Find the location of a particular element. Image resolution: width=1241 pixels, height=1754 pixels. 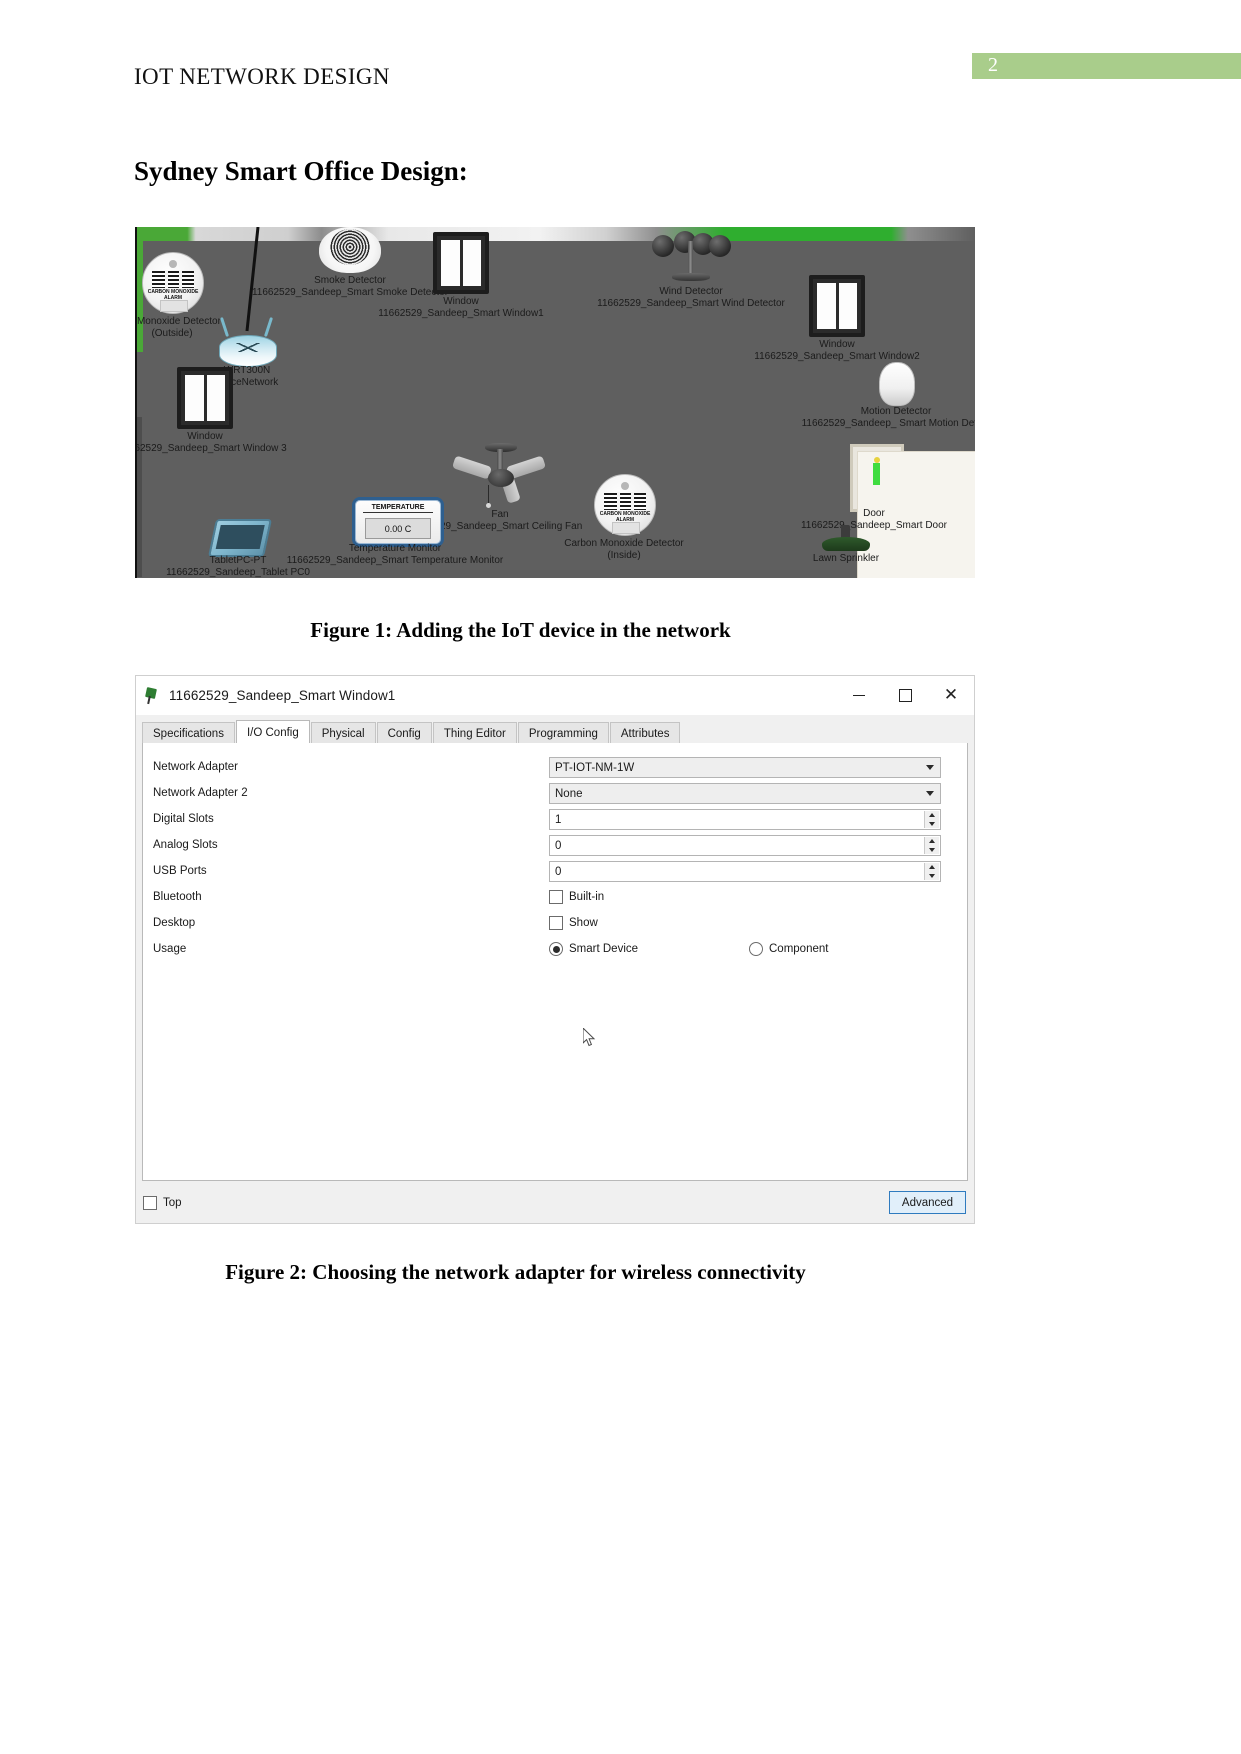

device-label: TabletPC-PT 11662529_Sandeep_Tablet PC0 is located at coordinates (238, 566).